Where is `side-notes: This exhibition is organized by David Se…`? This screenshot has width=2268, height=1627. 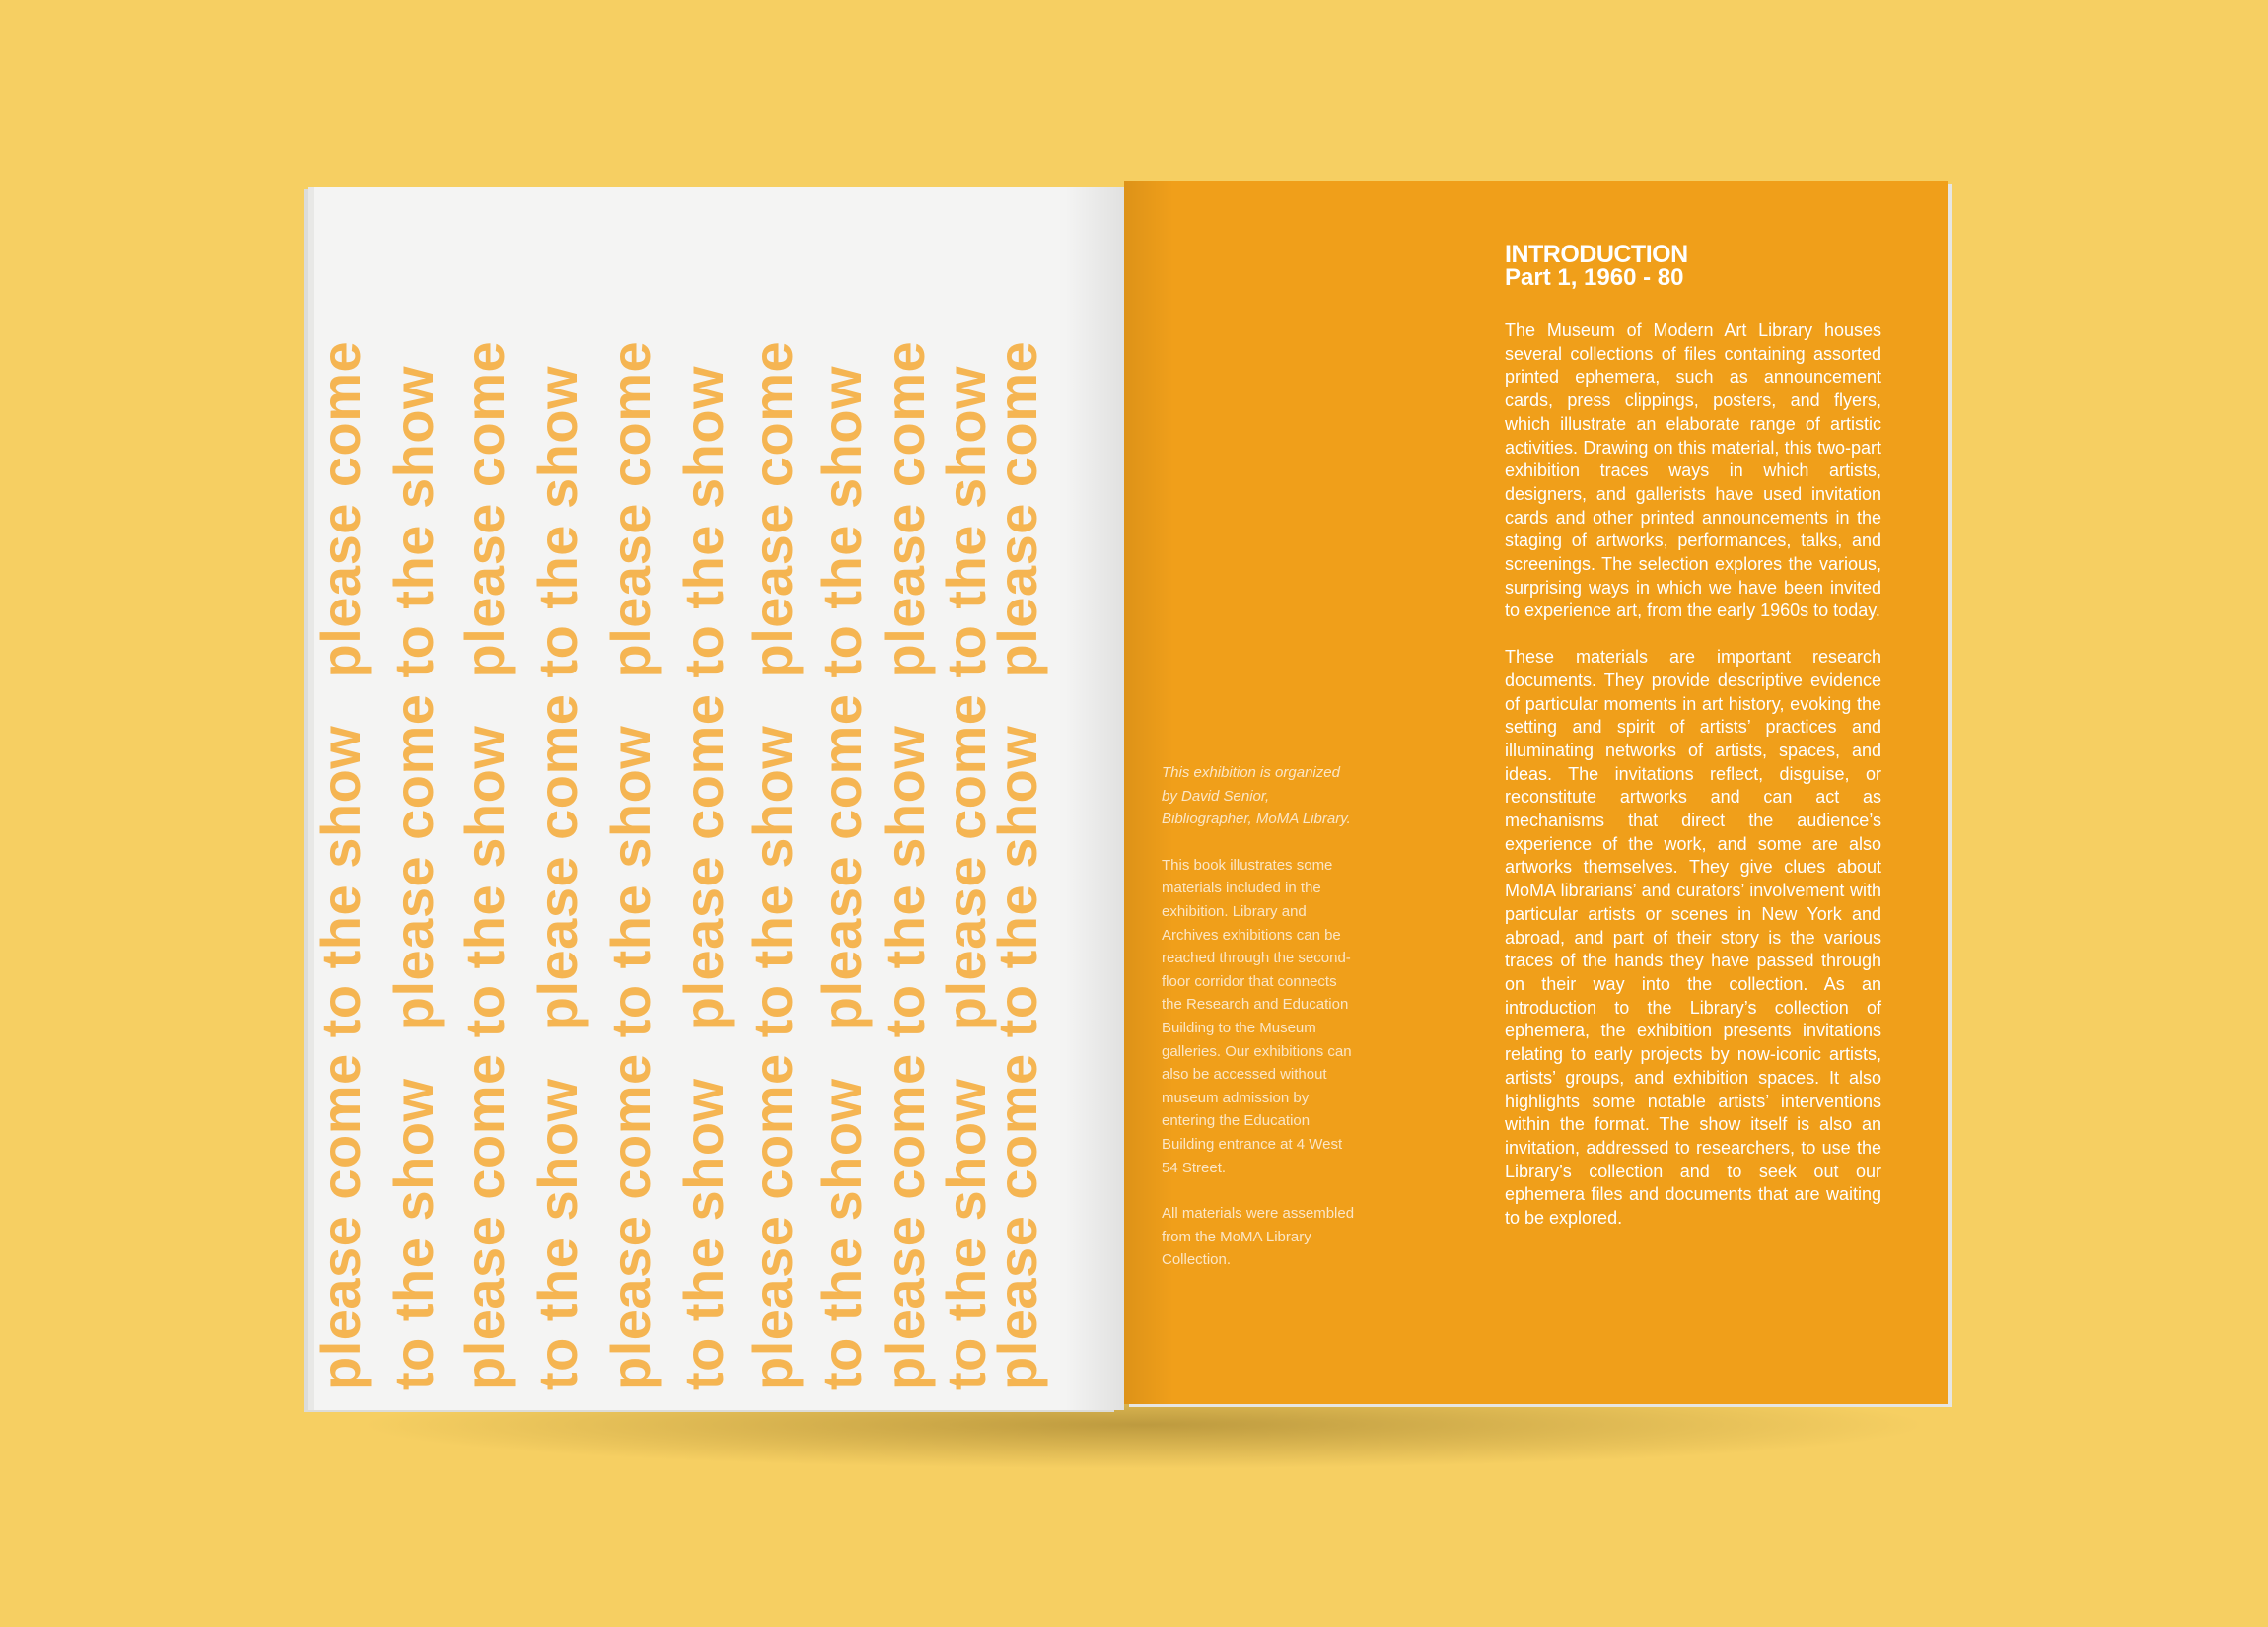
side-notes: This exhibition is organized by David Se… is located at coordinates (1260, 1028).